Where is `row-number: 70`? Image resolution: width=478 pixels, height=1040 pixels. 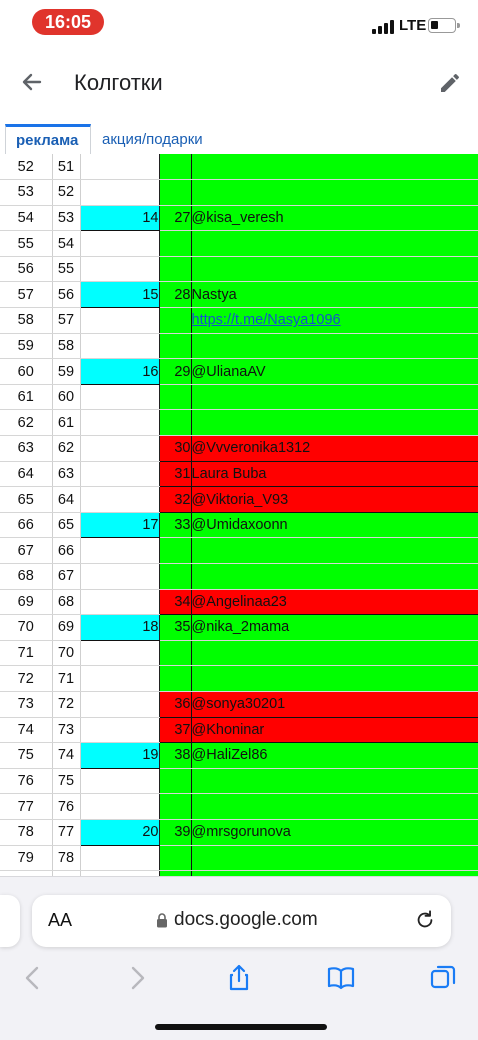 row-number: 70 is located at coordinates (26, 627).